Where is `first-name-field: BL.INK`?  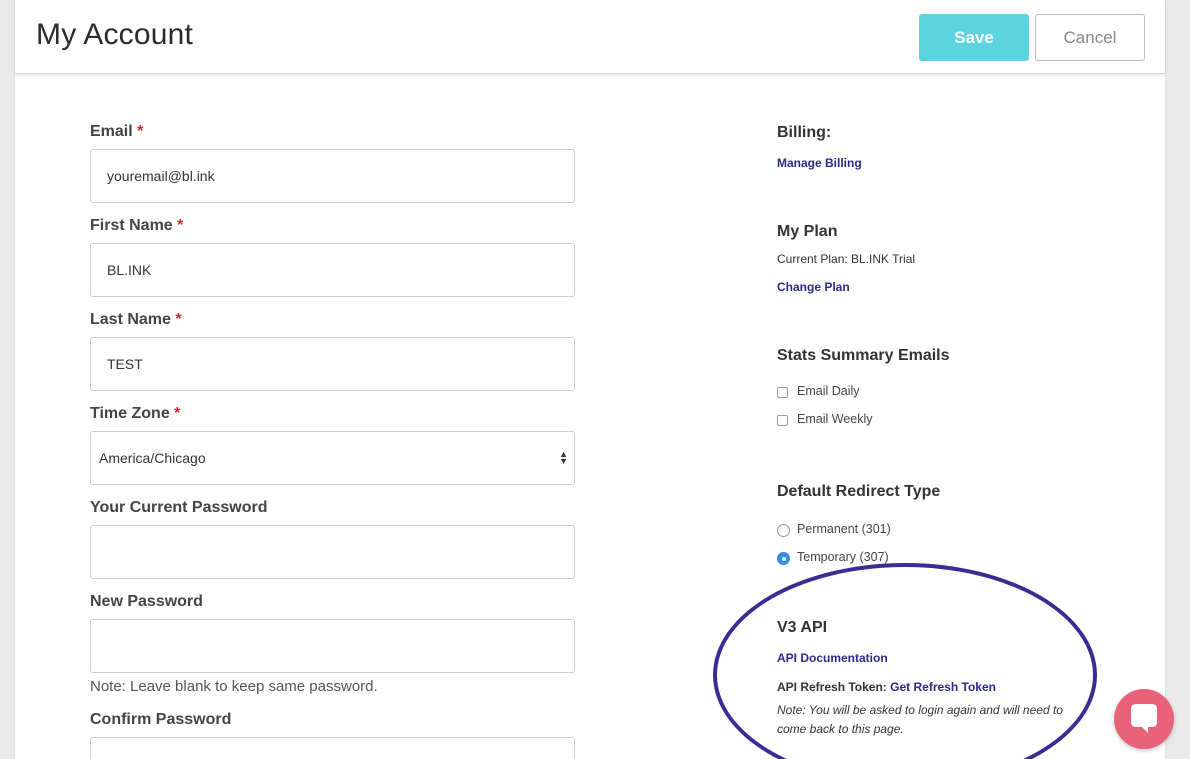 first-name-field: BL.INK is located at coordinates (332, 270).